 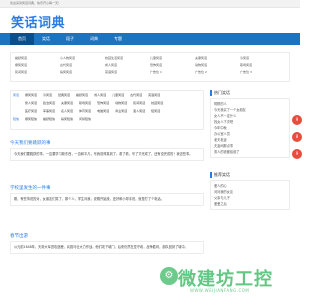 I want to click on category-link: 校园笑话, so click(x=157, y=103).